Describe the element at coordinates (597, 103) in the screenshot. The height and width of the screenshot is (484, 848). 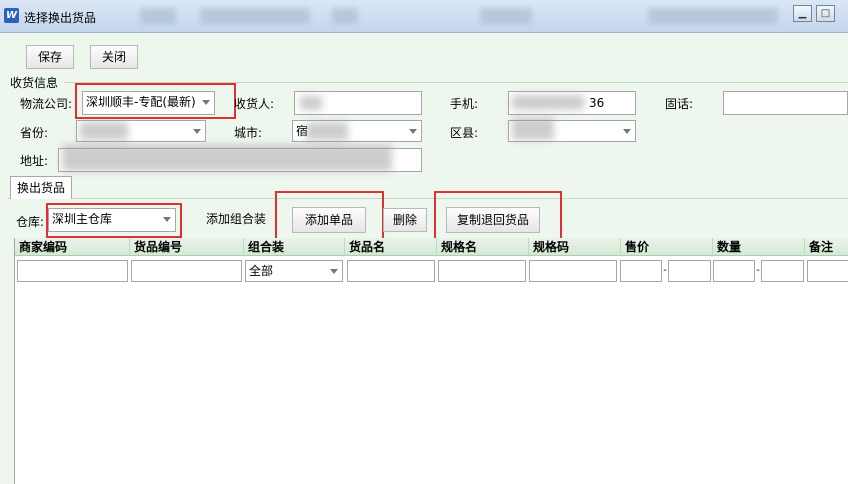
I see `mobile-value: 36` at that location.